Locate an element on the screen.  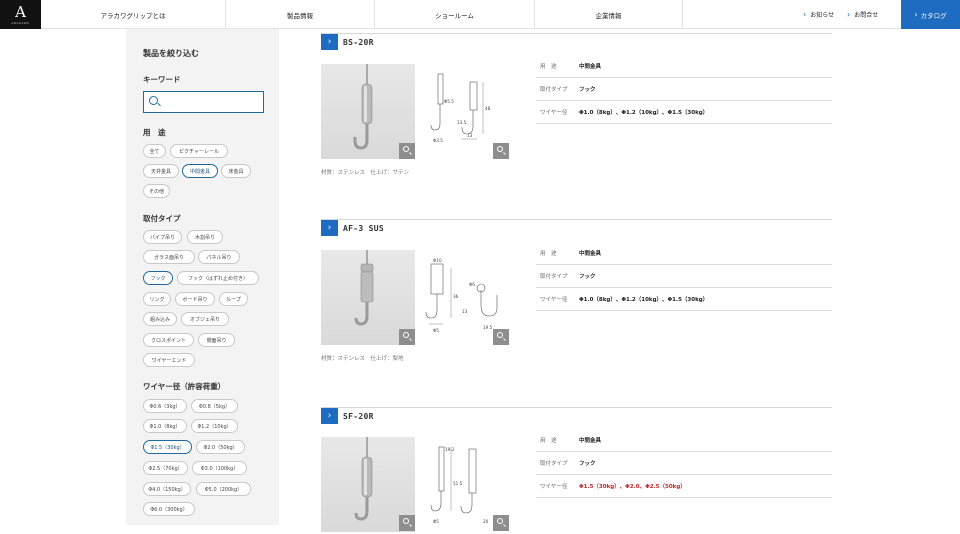
mount-chip: 木割吊り is located at coordinates (205, 237).